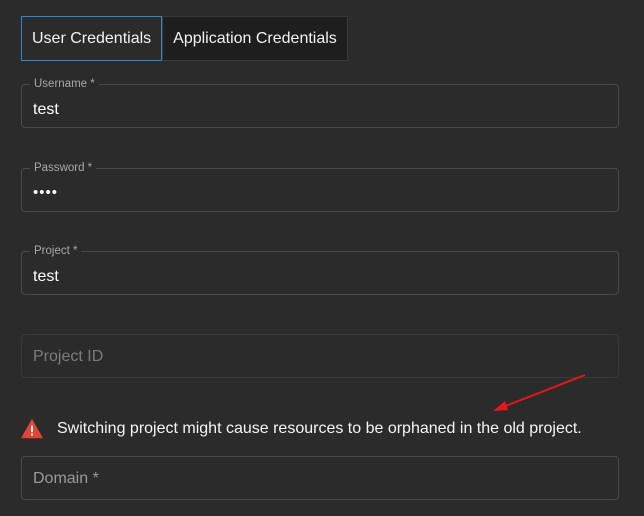 The image size is (644, 516). Describe the element at coordinates (63, 168) in the screenshot. I see `password-label: Password *` at that location.